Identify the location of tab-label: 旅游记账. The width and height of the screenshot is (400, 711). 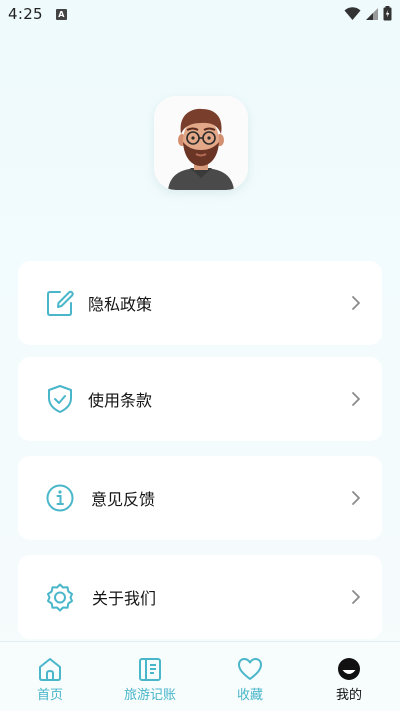
(149, 695).